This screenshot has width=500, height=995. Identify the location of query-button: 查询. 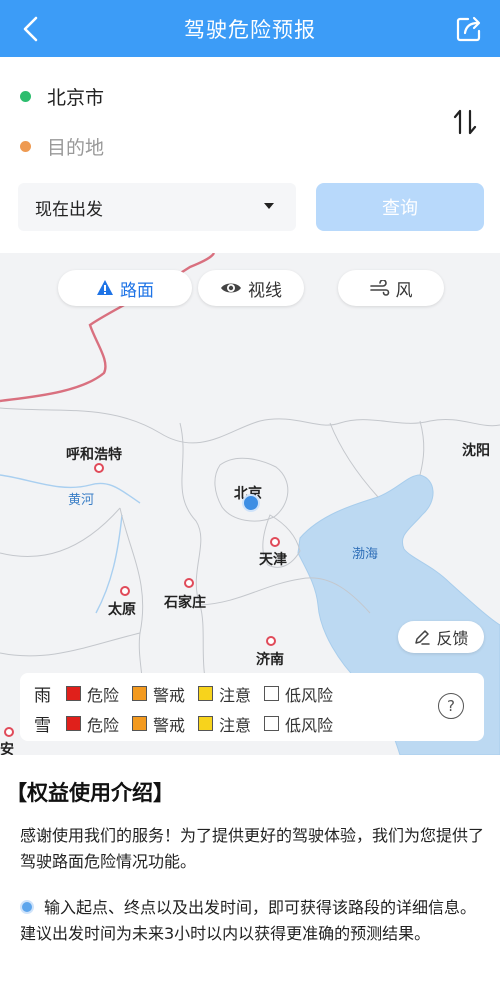
(400, 207).